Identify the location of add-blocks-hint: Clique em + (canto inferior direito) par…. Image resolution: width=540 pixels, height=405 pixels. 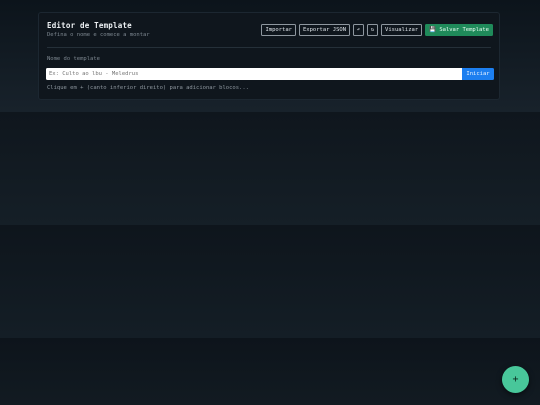
(148, 88).